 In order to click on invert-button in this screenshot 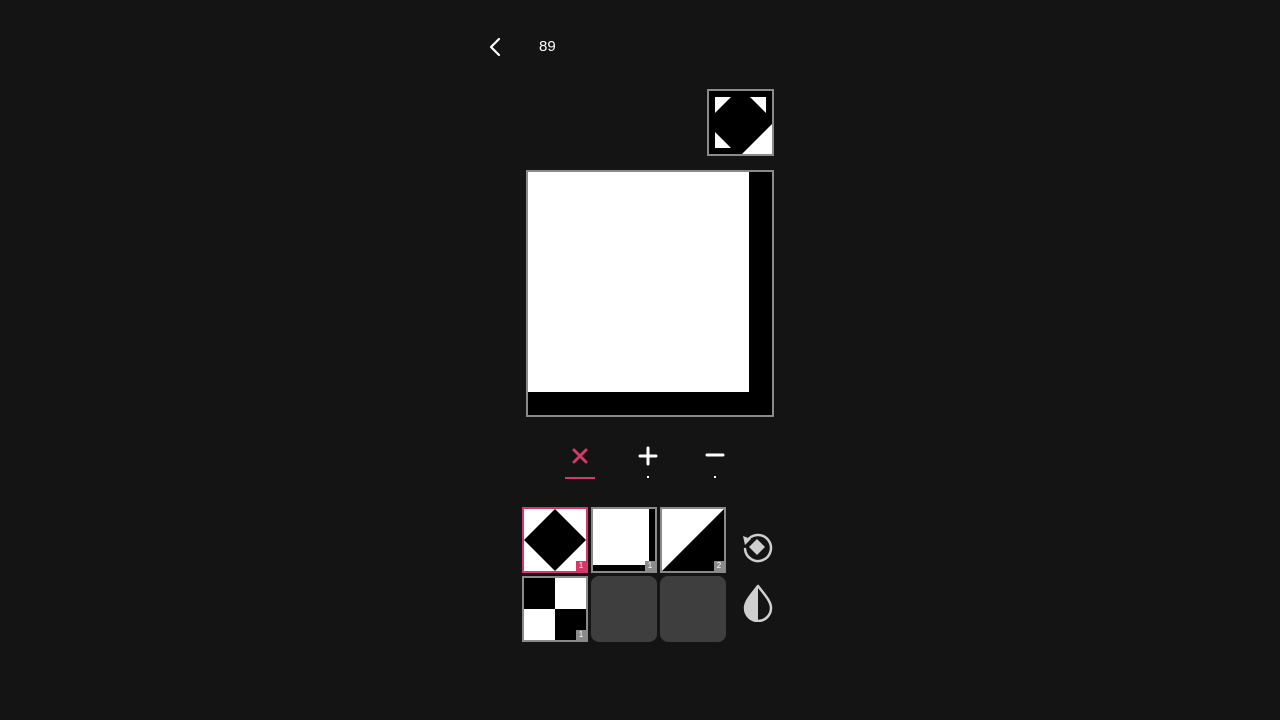, I will do `click(758, 603)`.